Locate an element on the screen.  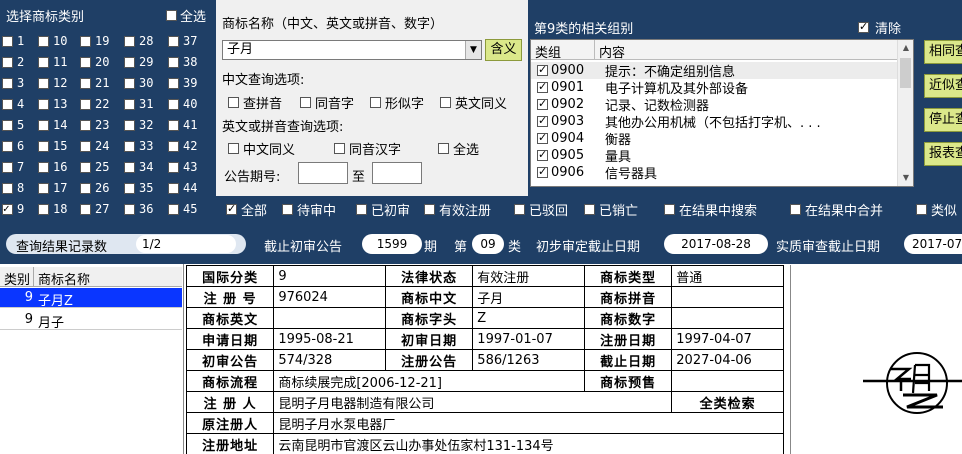
category-checkbox-7: 7 is located at coordinates (13, 167).